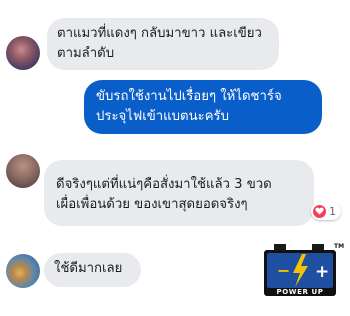 The height and width of the screenshot is (316, 350). What do you see at coordinates (339, 246) in the screenshot?
I see `trademark-text: TM` at bounding box center [339, 246].